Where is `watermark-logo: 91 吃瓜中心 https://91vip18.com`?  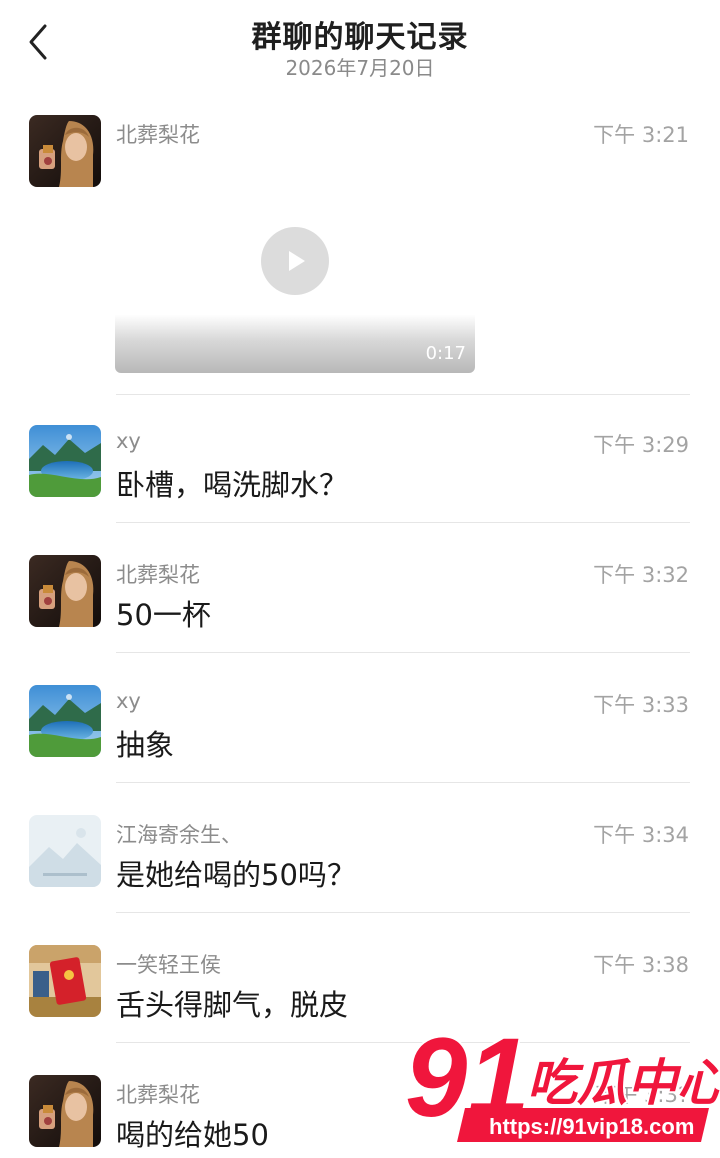 watermark-logo: 91 吃瓜中心 https://91vip18.com is located at coordinates (561, 1083).